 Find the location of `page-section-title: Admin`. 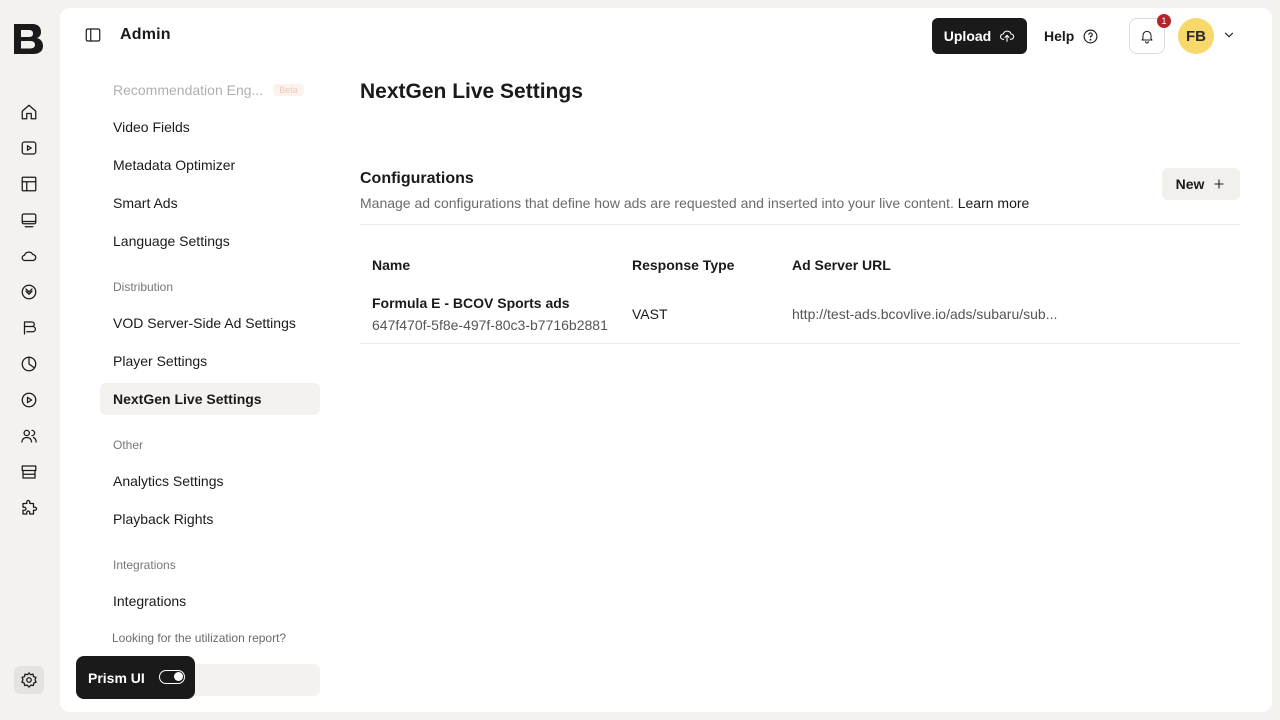

page-section-title: Admin is located at coordinates (145, 34).